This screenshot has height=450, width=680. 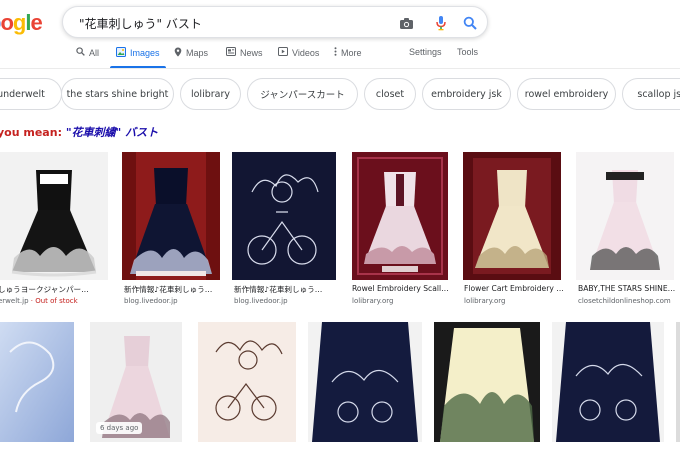 I want to click on tab-all-label: All, so click(x=94, y=52).